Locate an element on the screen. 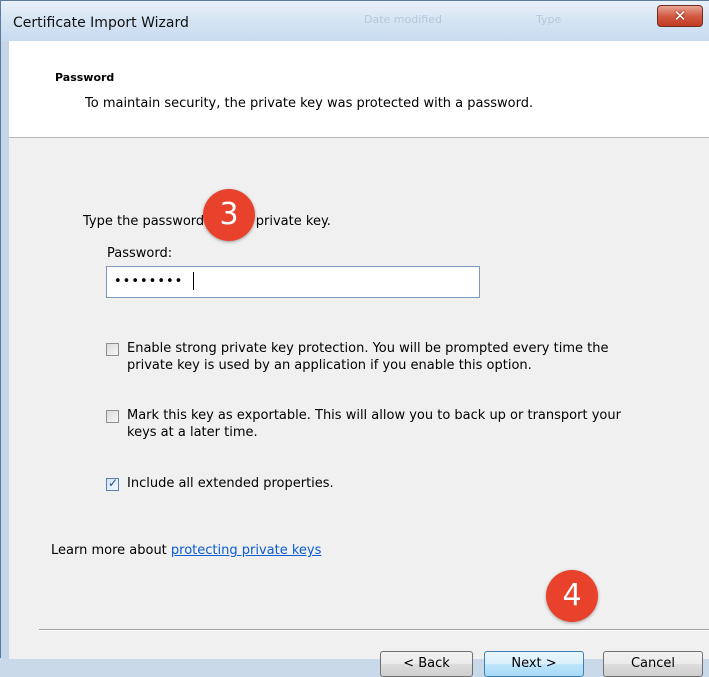  close-icon: ✕ is located at coordinates (680, 16).